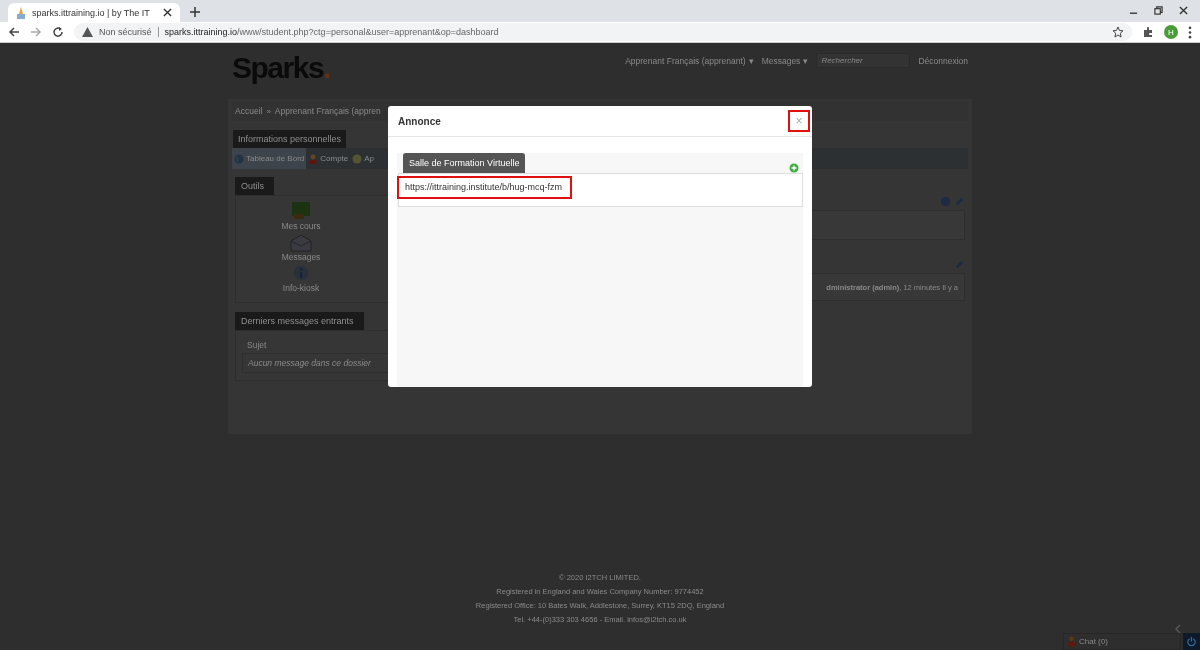 This screenshot has width=1200, height=650. I want to click on close-button: ×, so click(799, 121).